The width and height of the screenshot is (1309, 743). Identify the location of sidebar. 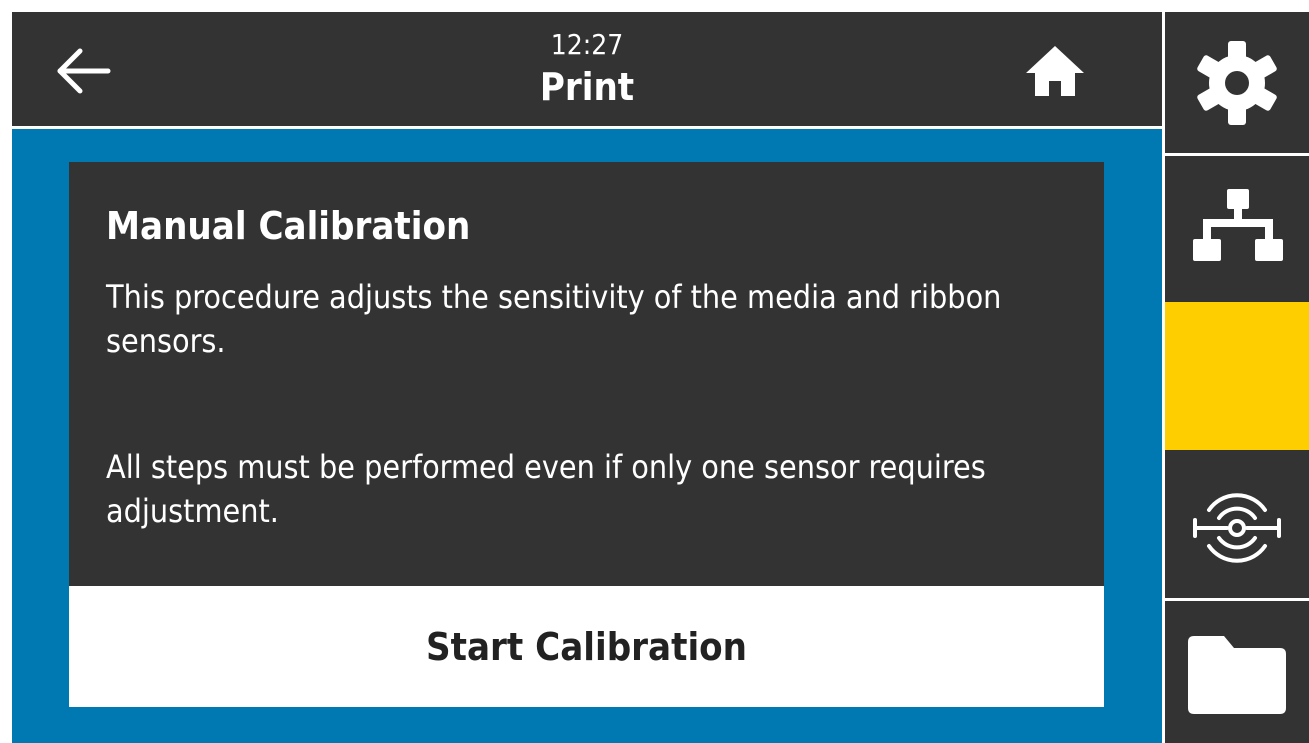
(1237, 377).